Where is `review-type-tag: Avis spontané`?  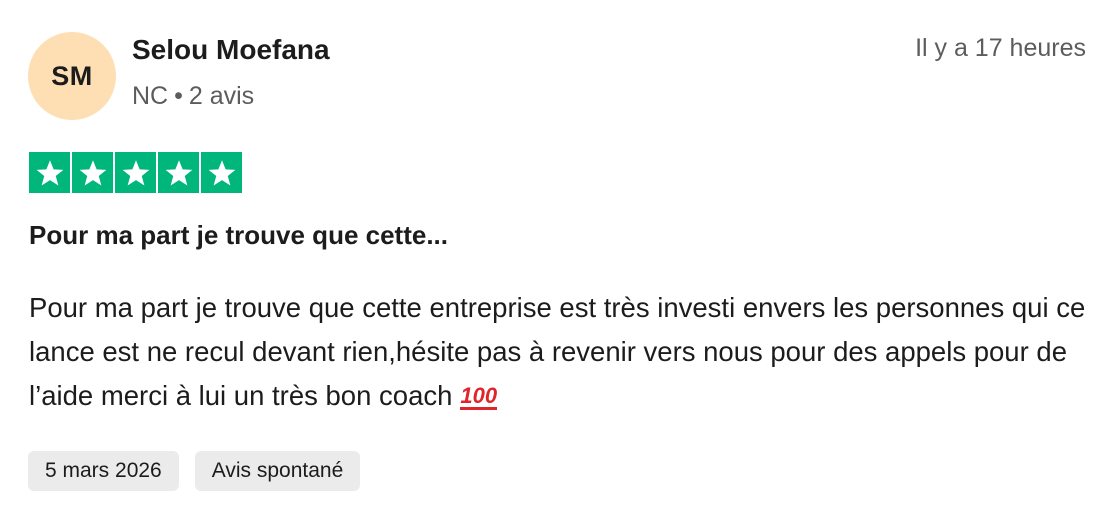
review-type-tag: Avis spontané is located at coordinates (277, 471).